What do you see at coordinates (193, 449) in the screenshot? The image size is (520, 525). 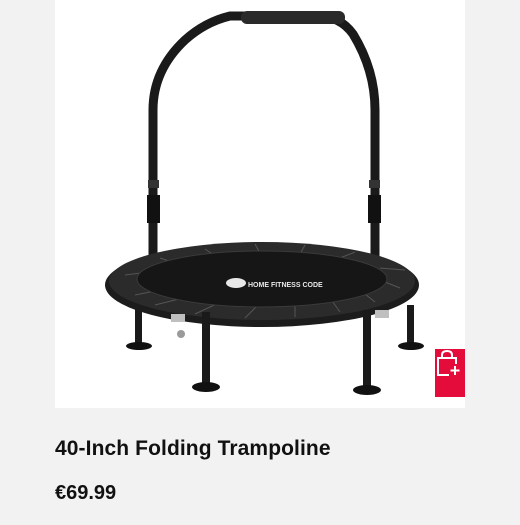 I see `product-title: 40-Inch Folding Trampoline` at bounding box center [193, 449].